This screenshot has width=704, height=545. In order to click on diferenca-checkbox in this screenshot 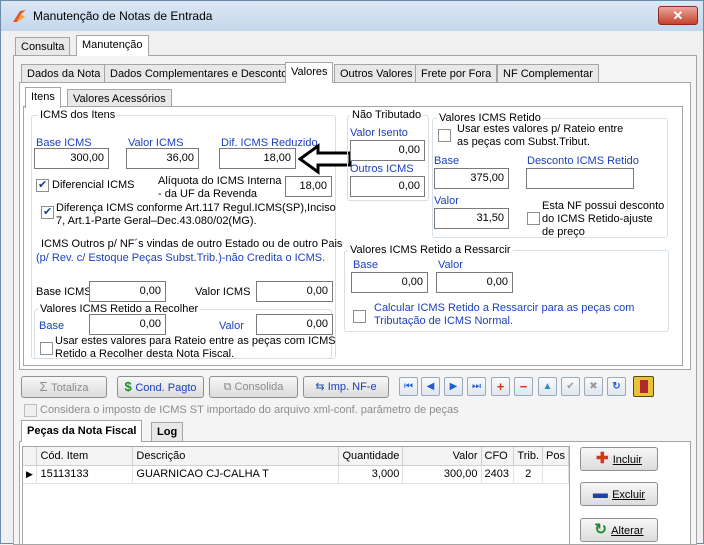, I will do `click(47, 212)`.